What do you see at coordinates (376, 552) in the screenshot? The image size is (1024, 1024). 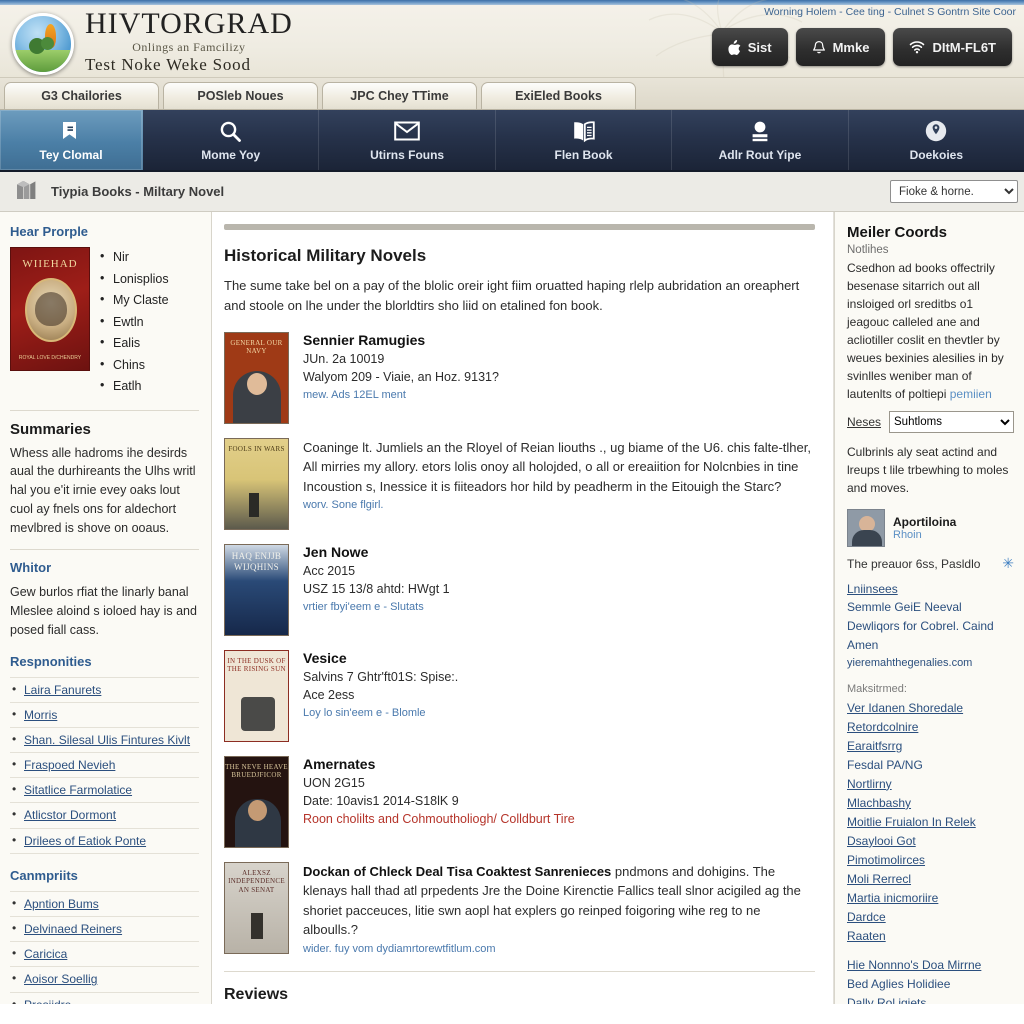 I see `listing-title: Jen Nowe` at bounding box center [376, 552].